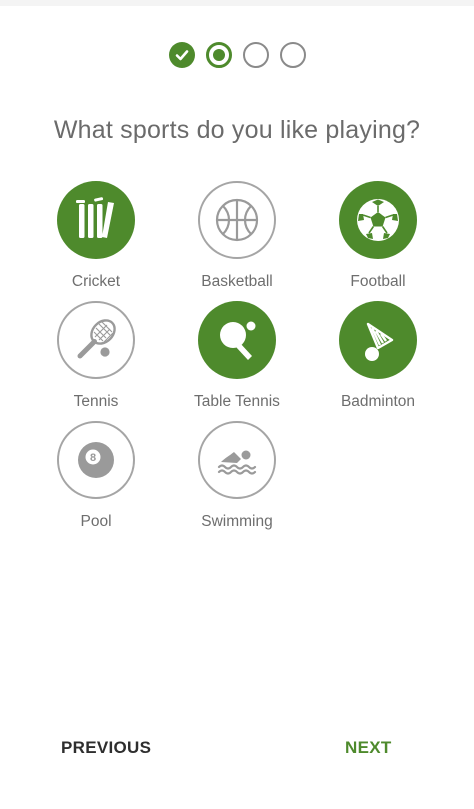 Image resolution: width=474 pixels, height=809 pixels. I want to click on pool-ball-icon: 8, so click(96, 460).